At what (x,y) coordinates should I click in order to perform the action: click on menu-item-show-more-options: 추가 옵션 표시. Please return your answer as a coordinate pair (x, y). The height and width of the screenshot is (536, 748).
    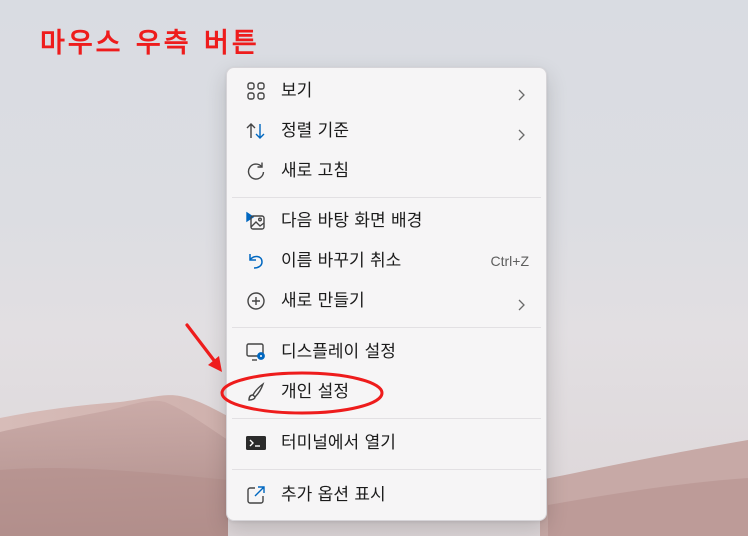
    Looking at the image, I should click on (386, 495).